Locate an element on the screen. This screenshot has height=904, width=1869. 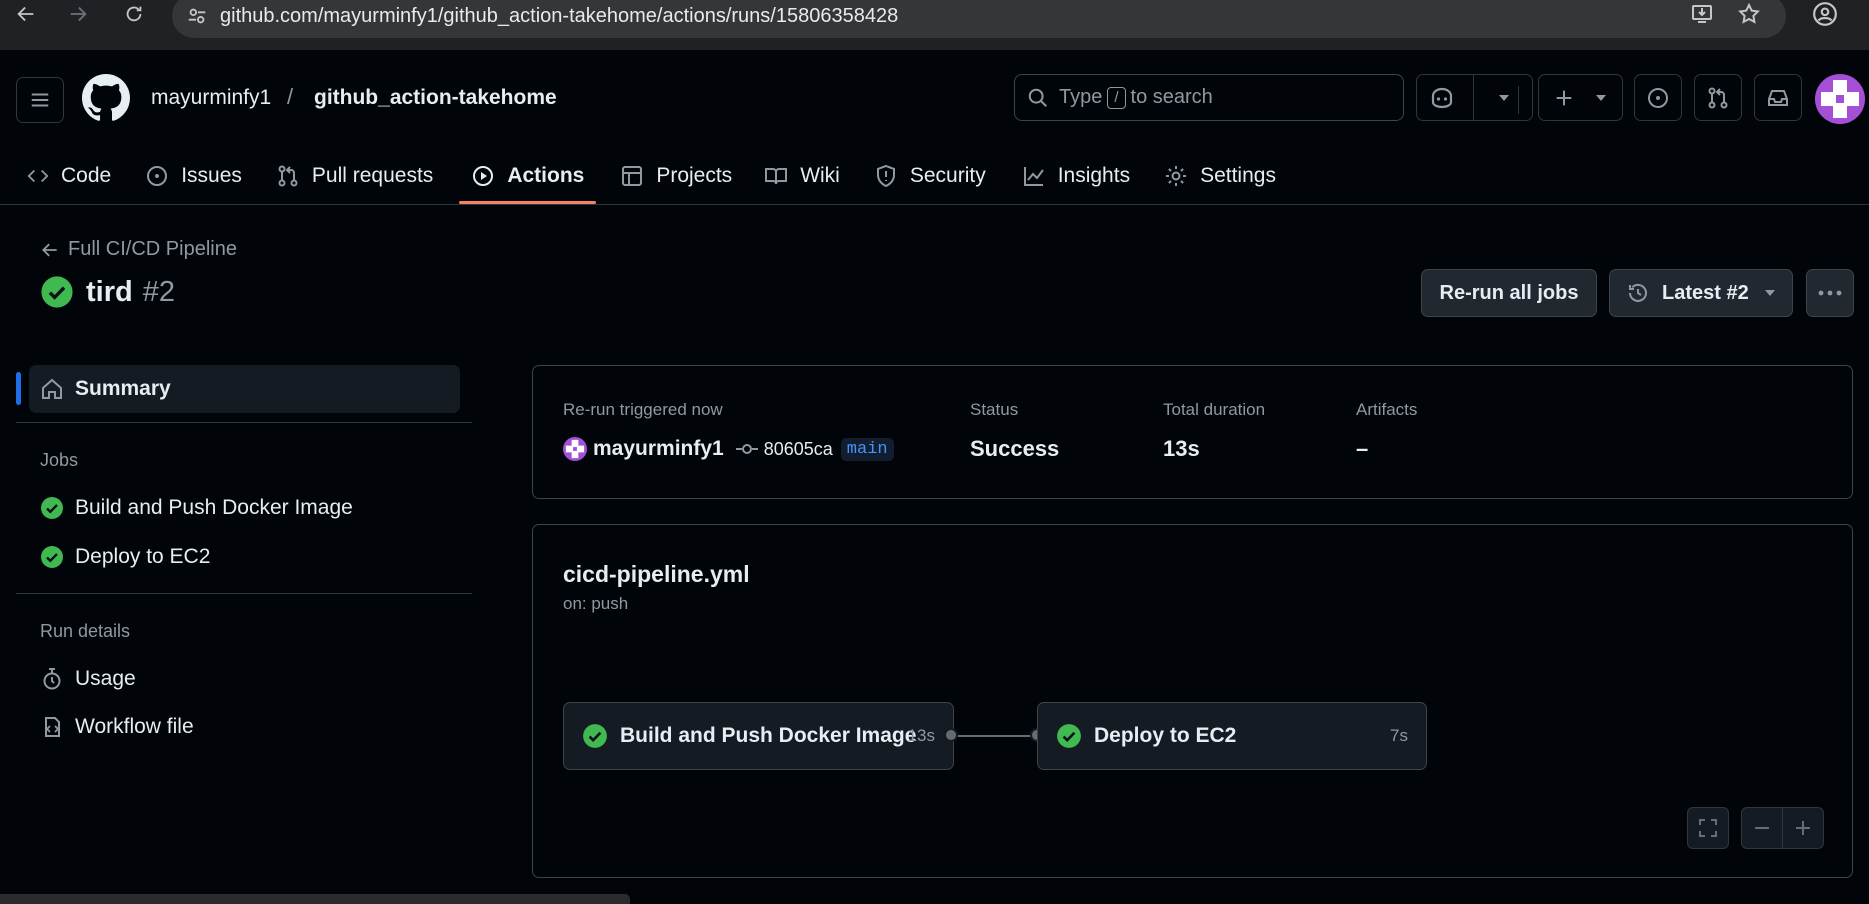
workflow-file-name: cicd-pipeline.yml is located at coordinates (656, 574).